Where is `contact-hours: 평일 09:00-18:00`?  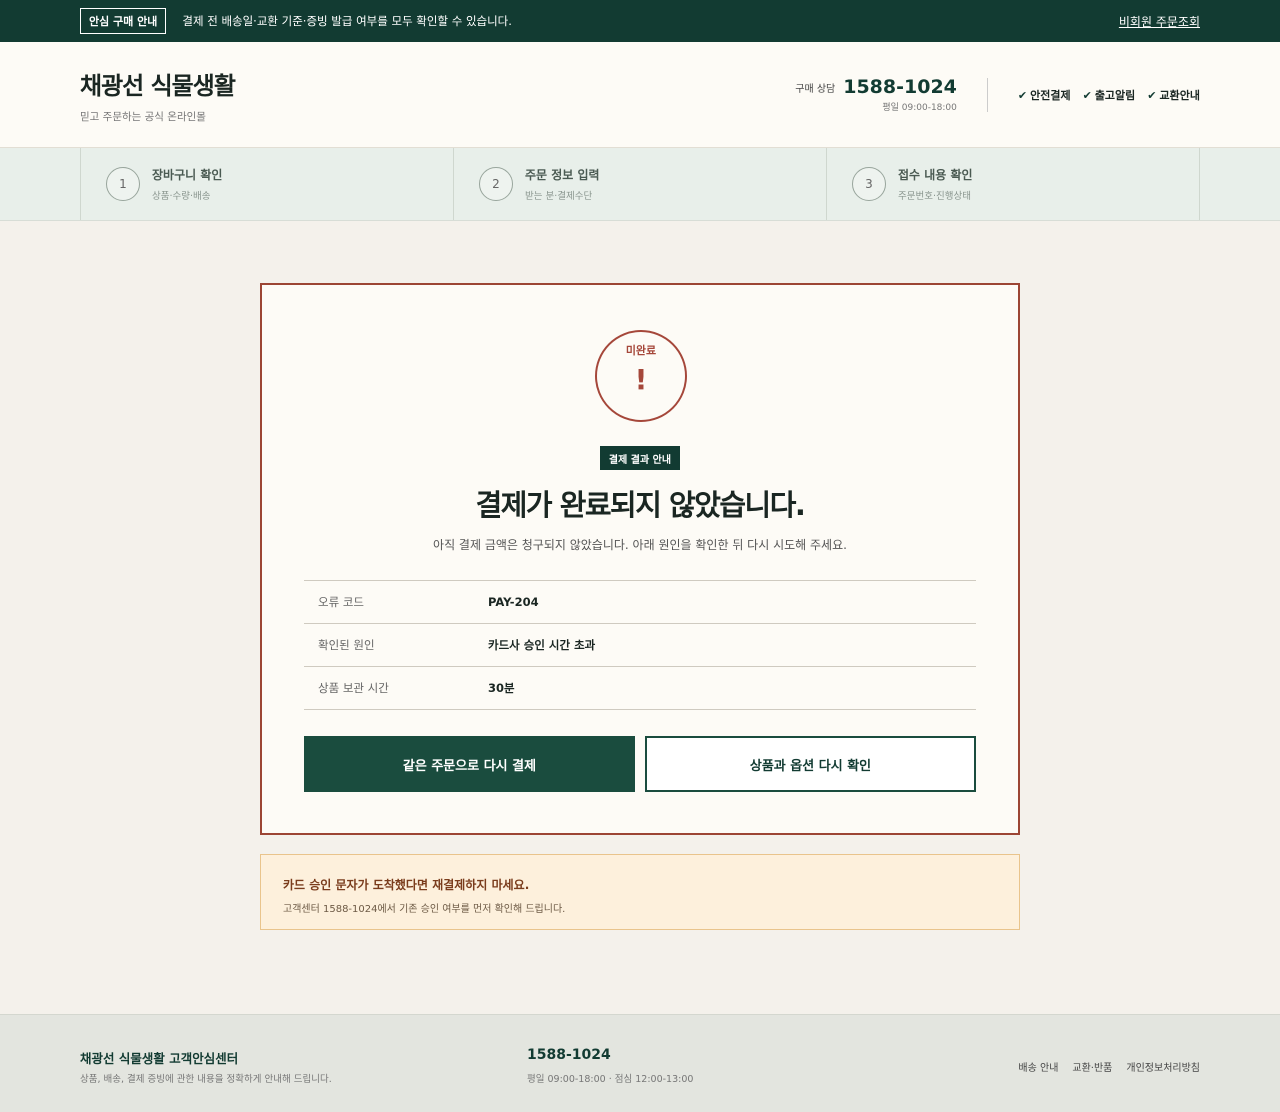 contact-hours: 평일 09:00-18:00 is located at coordinates (919, 108).